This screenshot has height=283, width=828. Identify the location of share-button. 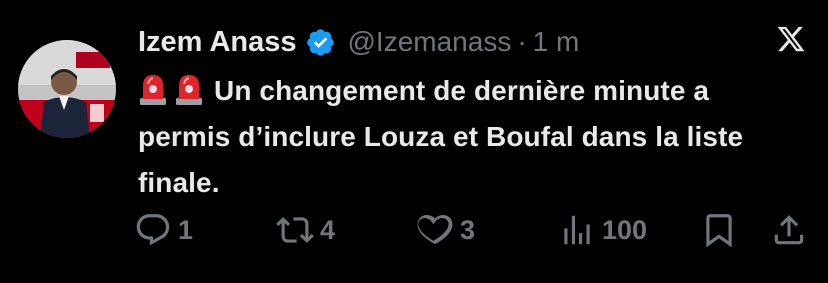
(789, 230).